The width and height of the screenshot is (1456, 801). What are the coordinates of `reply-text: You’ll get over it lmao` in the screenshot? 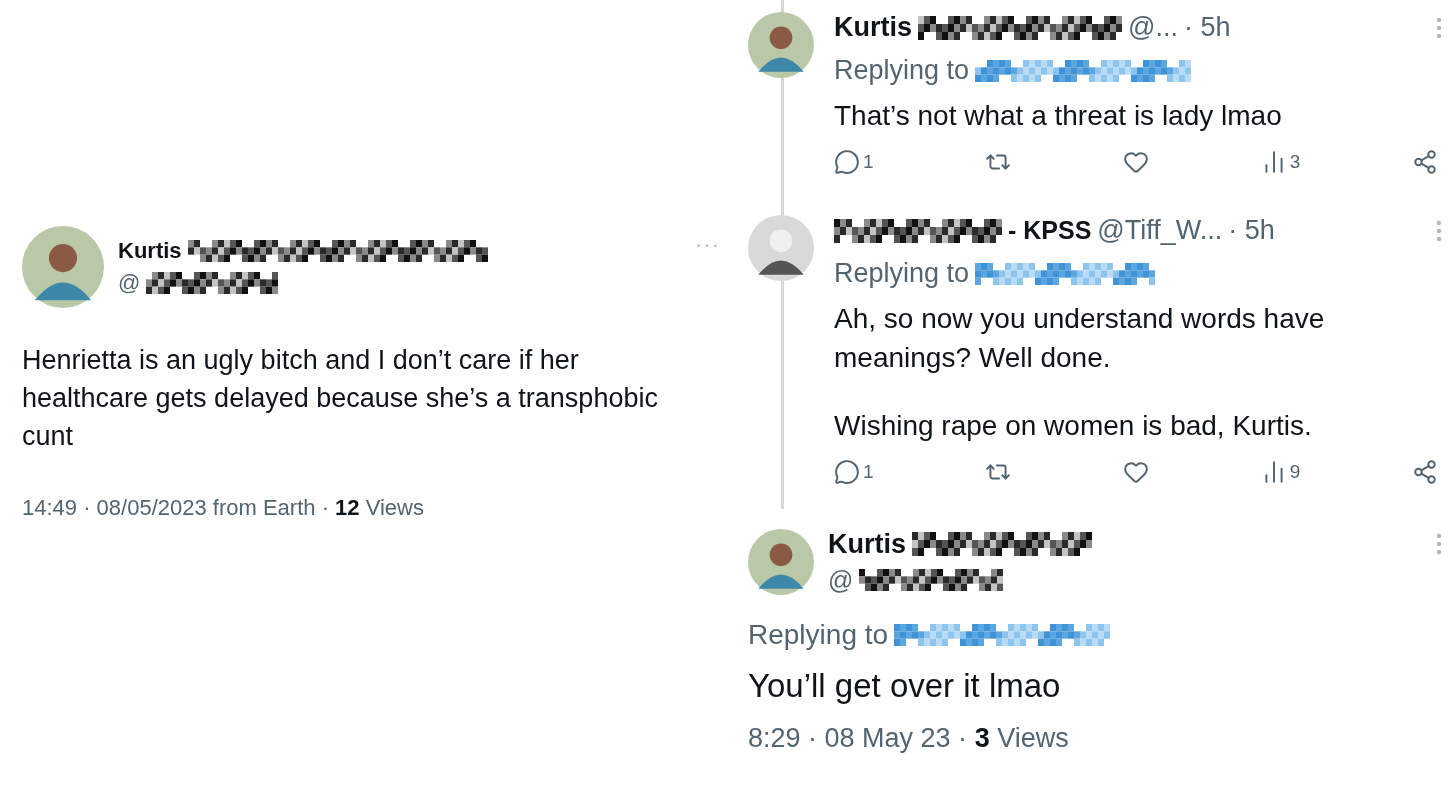 It's located at (905, 685).